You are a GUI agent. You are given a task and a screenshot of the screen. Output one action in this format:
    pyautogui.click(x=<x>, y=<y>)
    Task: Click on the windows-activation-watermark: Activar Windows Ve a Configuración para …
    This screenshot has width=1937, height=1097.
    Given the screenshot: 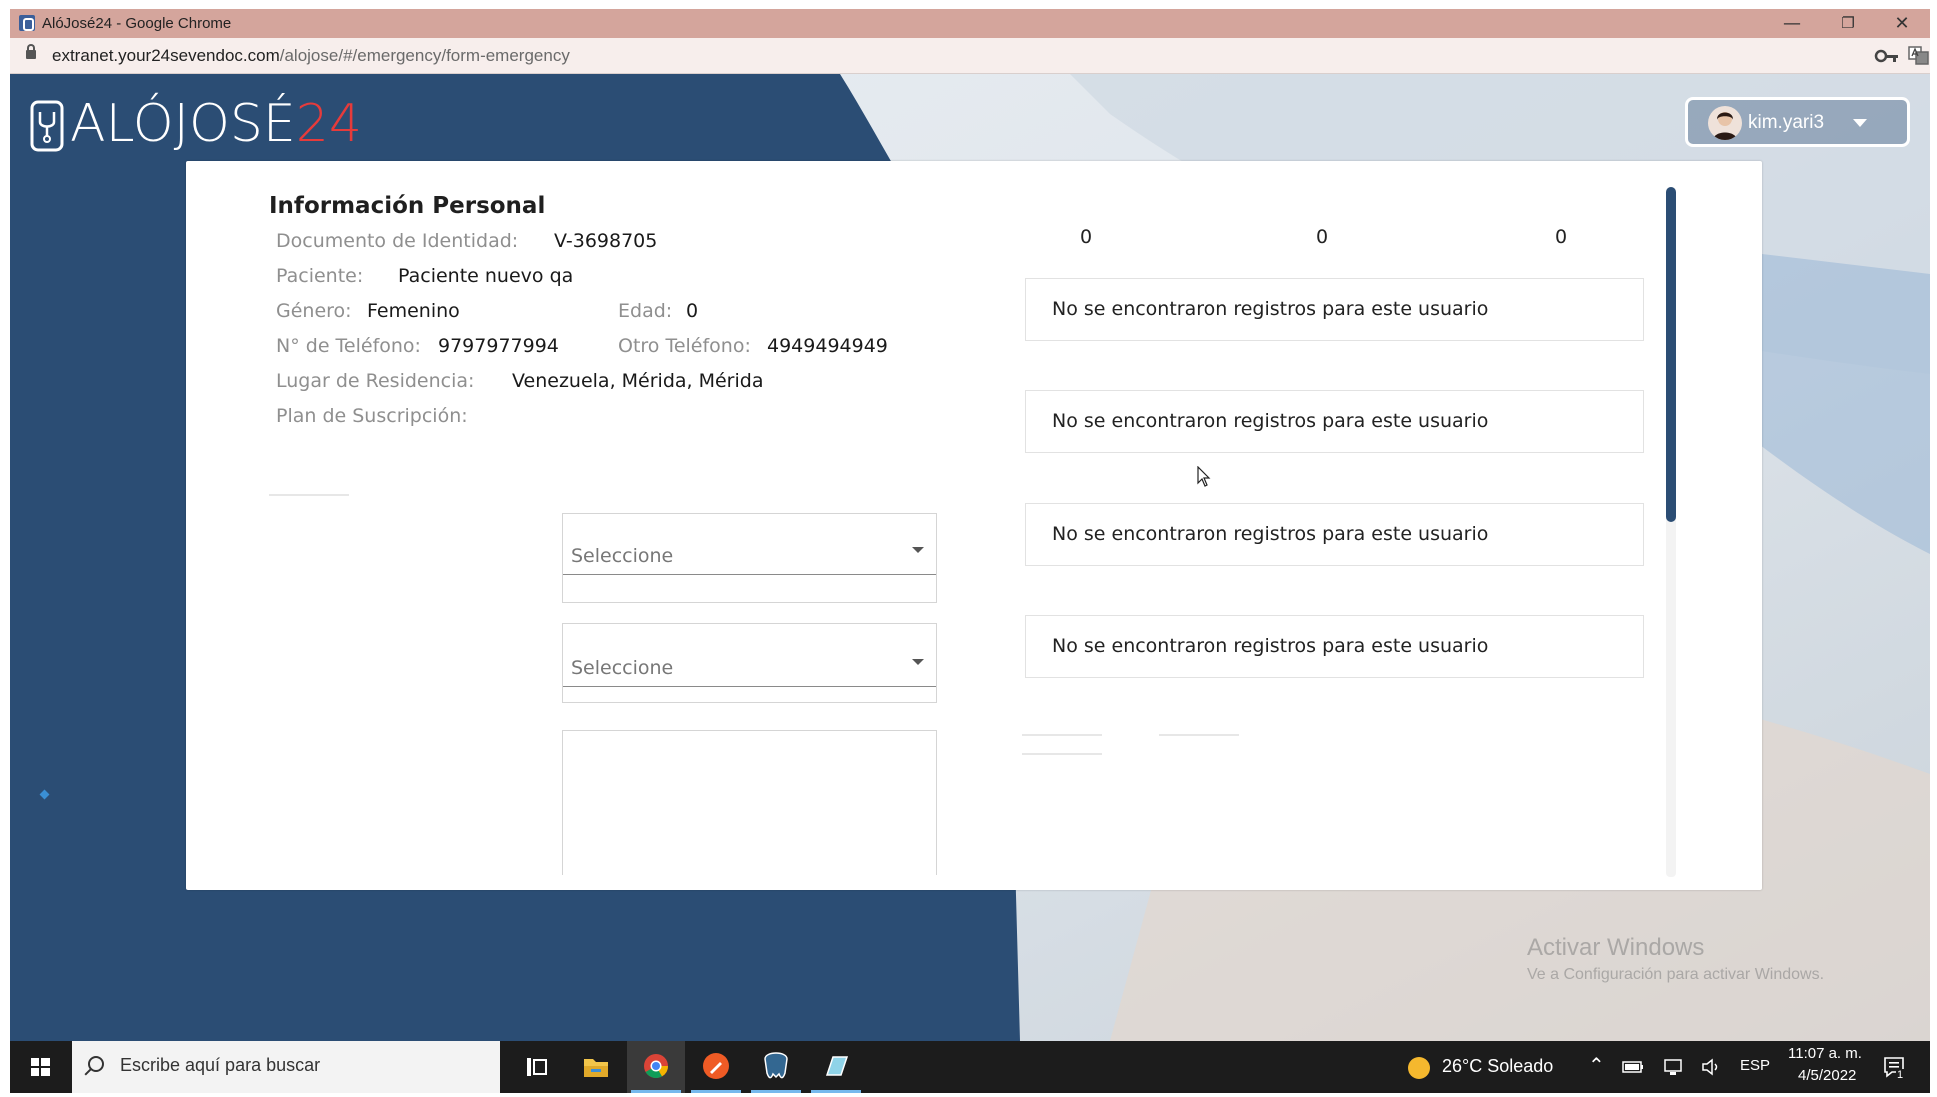 What is the action you would take?
    pyautogui.click(x=1675, y=959)
    